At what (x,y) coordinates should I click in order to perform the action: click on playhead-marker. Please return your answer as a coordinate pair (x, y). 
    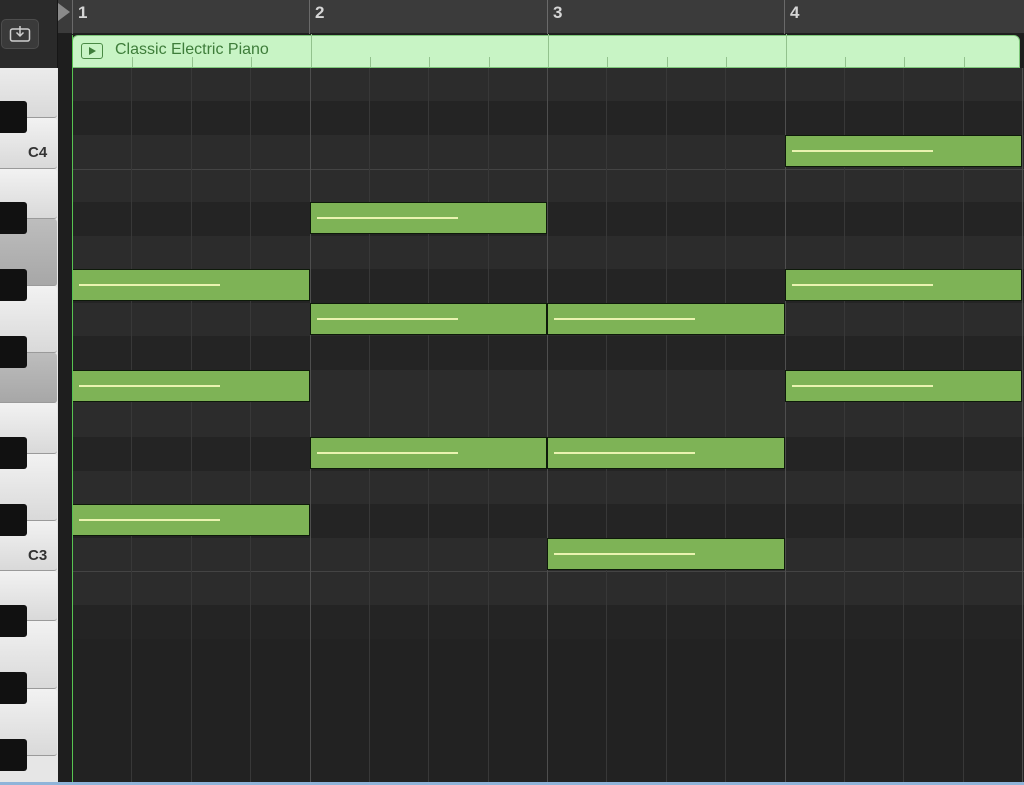
    Looking at the image, I should click on (64, 12).